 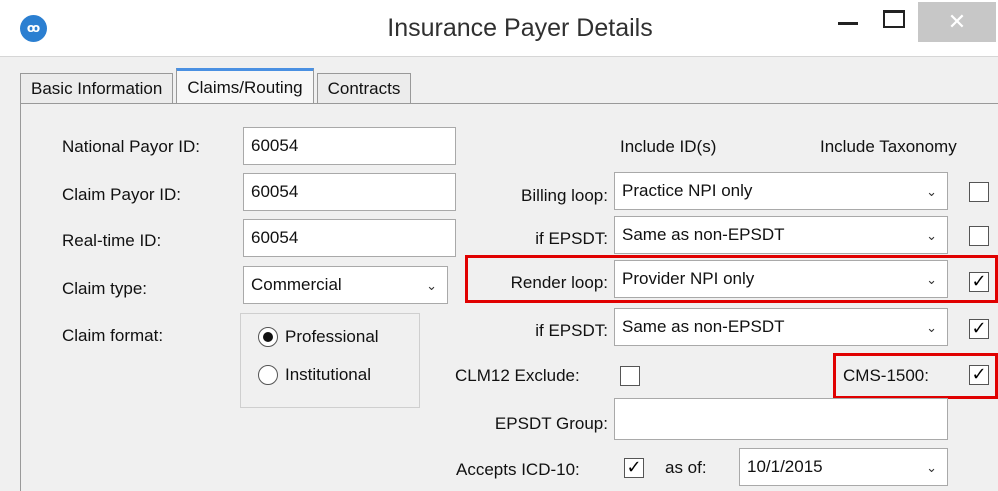 I want to click on billing-epsdt-select: Same as non-EPSDT ⌄, so click(x=781, y=235).